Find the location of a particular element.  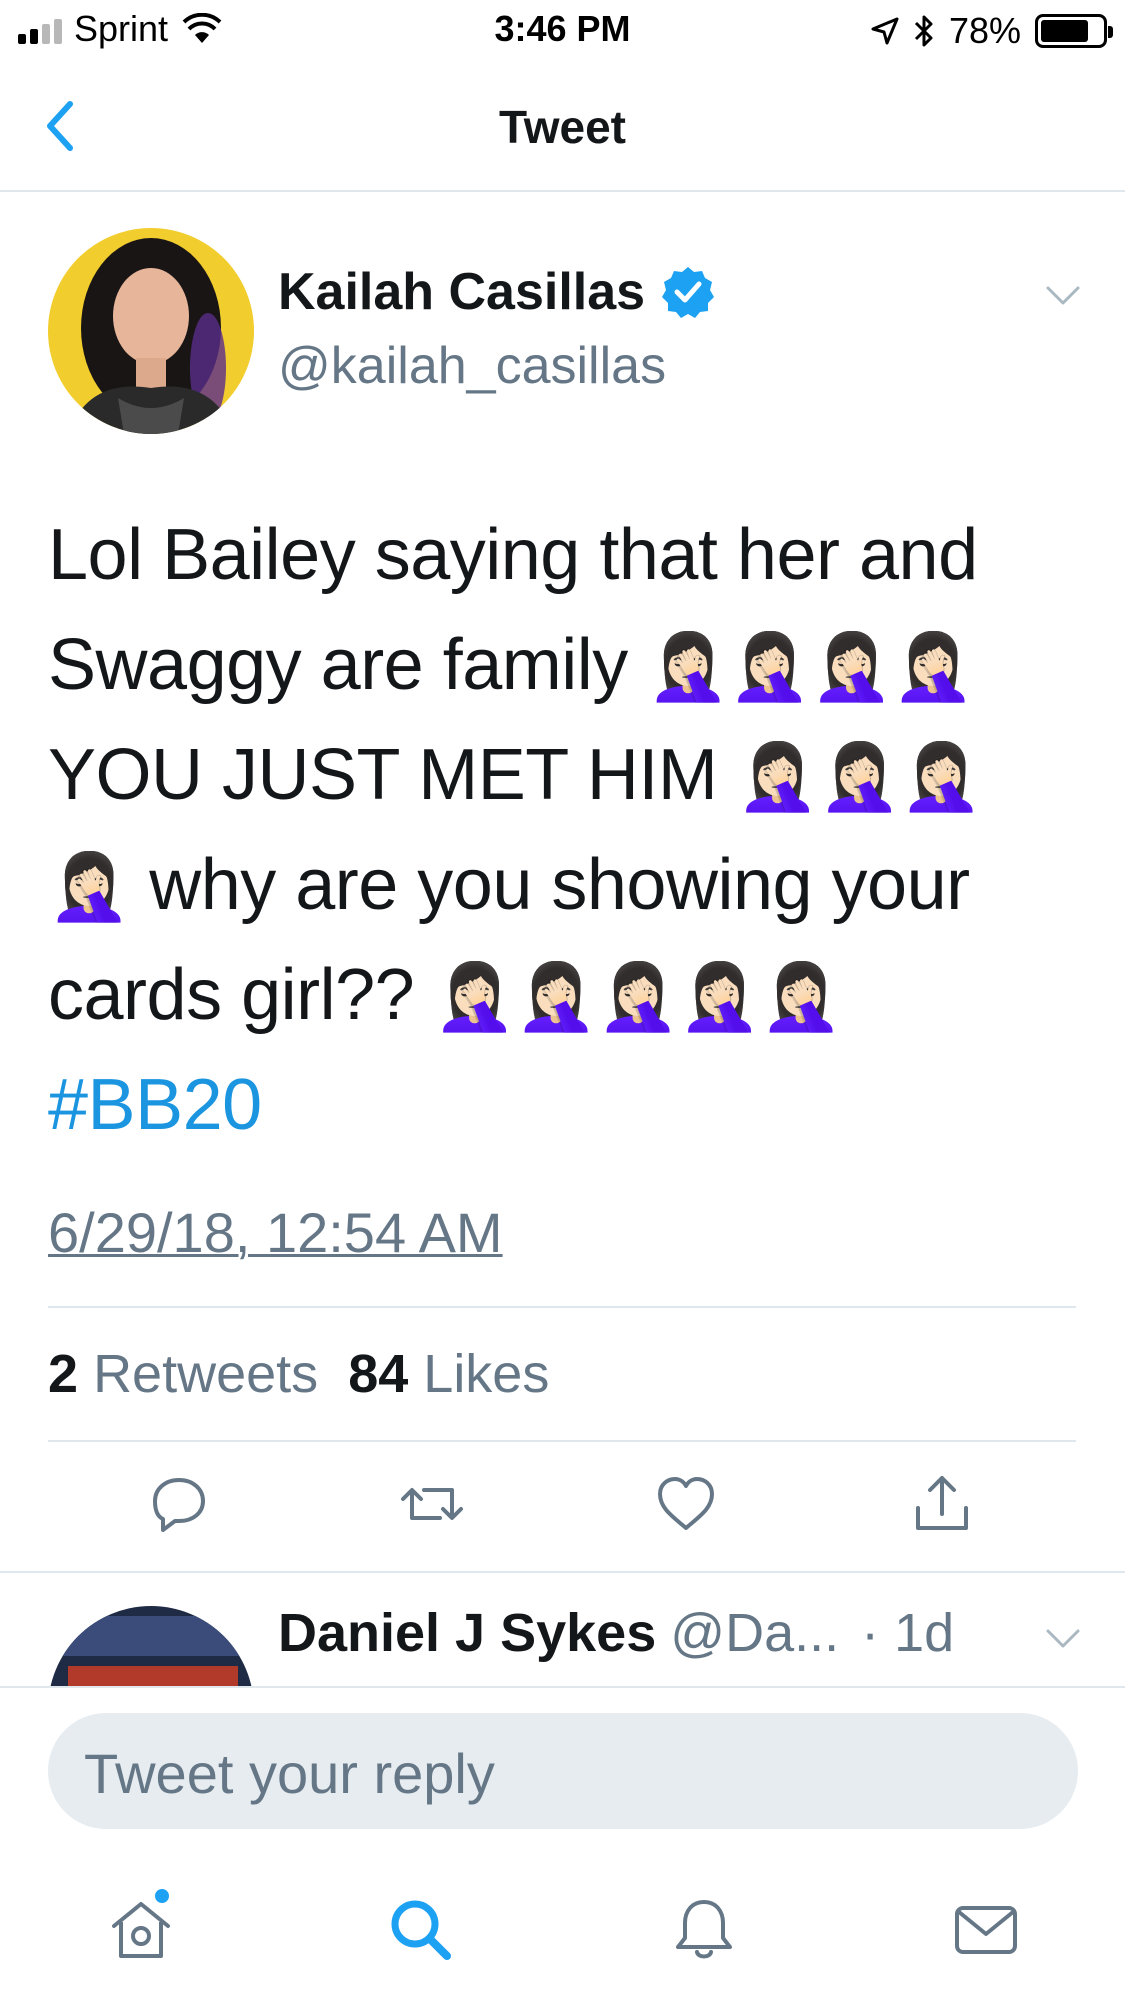

search-icon is located at coordinates (420, 1929).